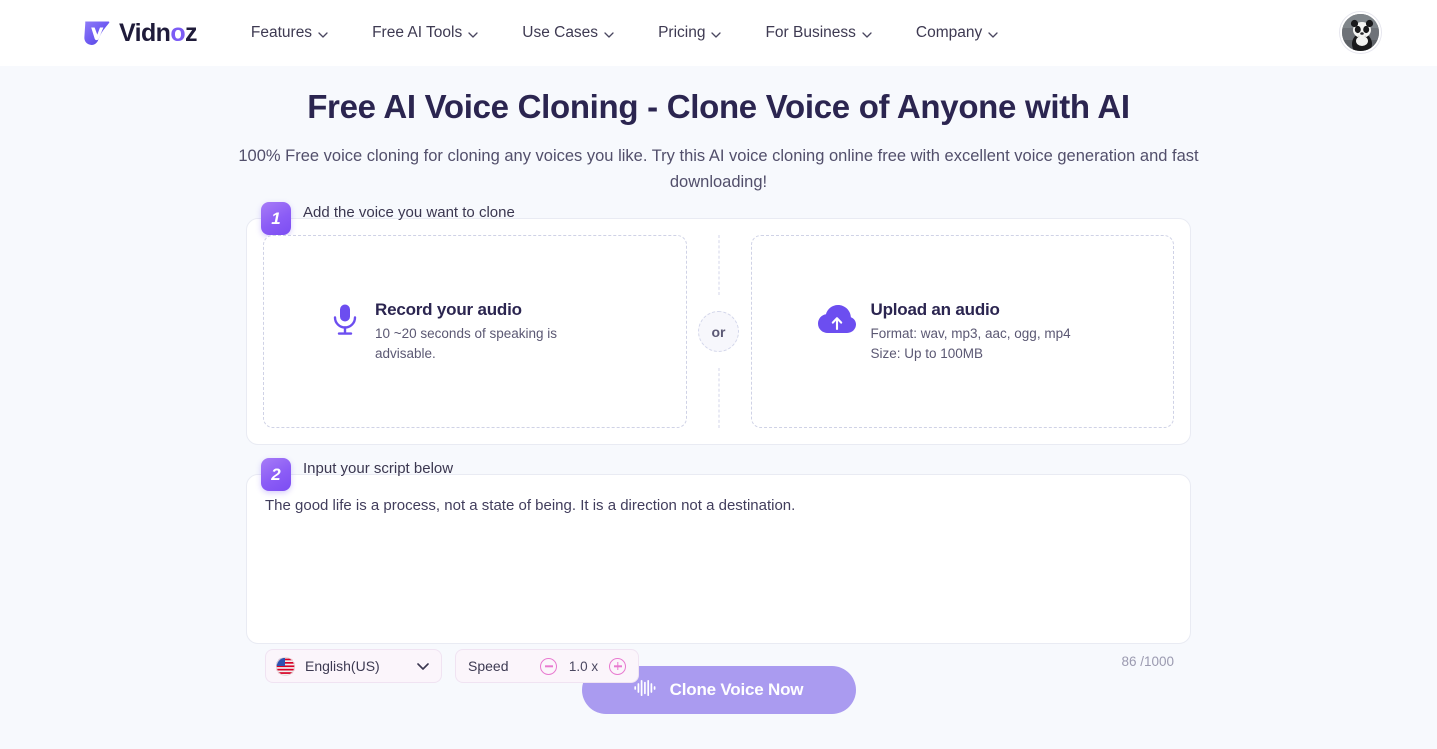 This screenshot has width=1437, height=749. What do you see at coordinates (466, 343) in the screenshot?
I see `record-audio-subtitle: 10 ~20 seconds of speaking is advisable.` at bounding box center [466, 343].